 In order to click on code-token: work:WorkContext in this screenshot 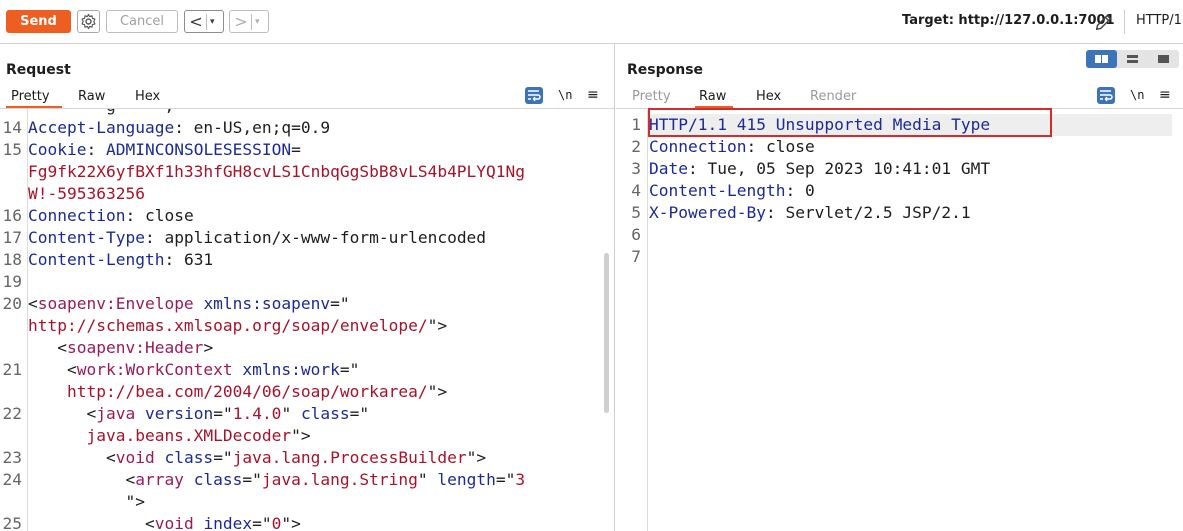, I will do `click(154, 369)`.